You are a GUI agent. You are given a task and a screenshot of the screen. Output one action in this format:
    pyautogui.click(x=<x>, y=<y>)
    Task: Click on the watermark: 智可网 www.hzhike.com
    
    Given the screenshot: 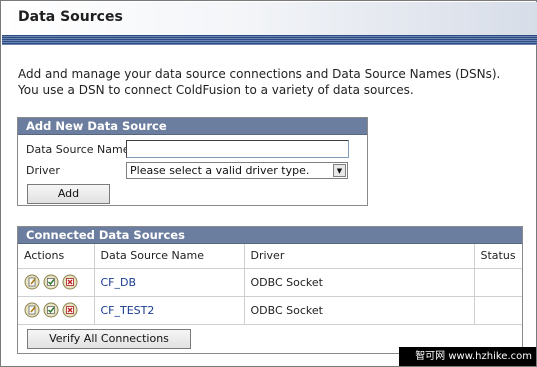 What is the action you would take?
    pyautogui.click(x=467, y=356)
    